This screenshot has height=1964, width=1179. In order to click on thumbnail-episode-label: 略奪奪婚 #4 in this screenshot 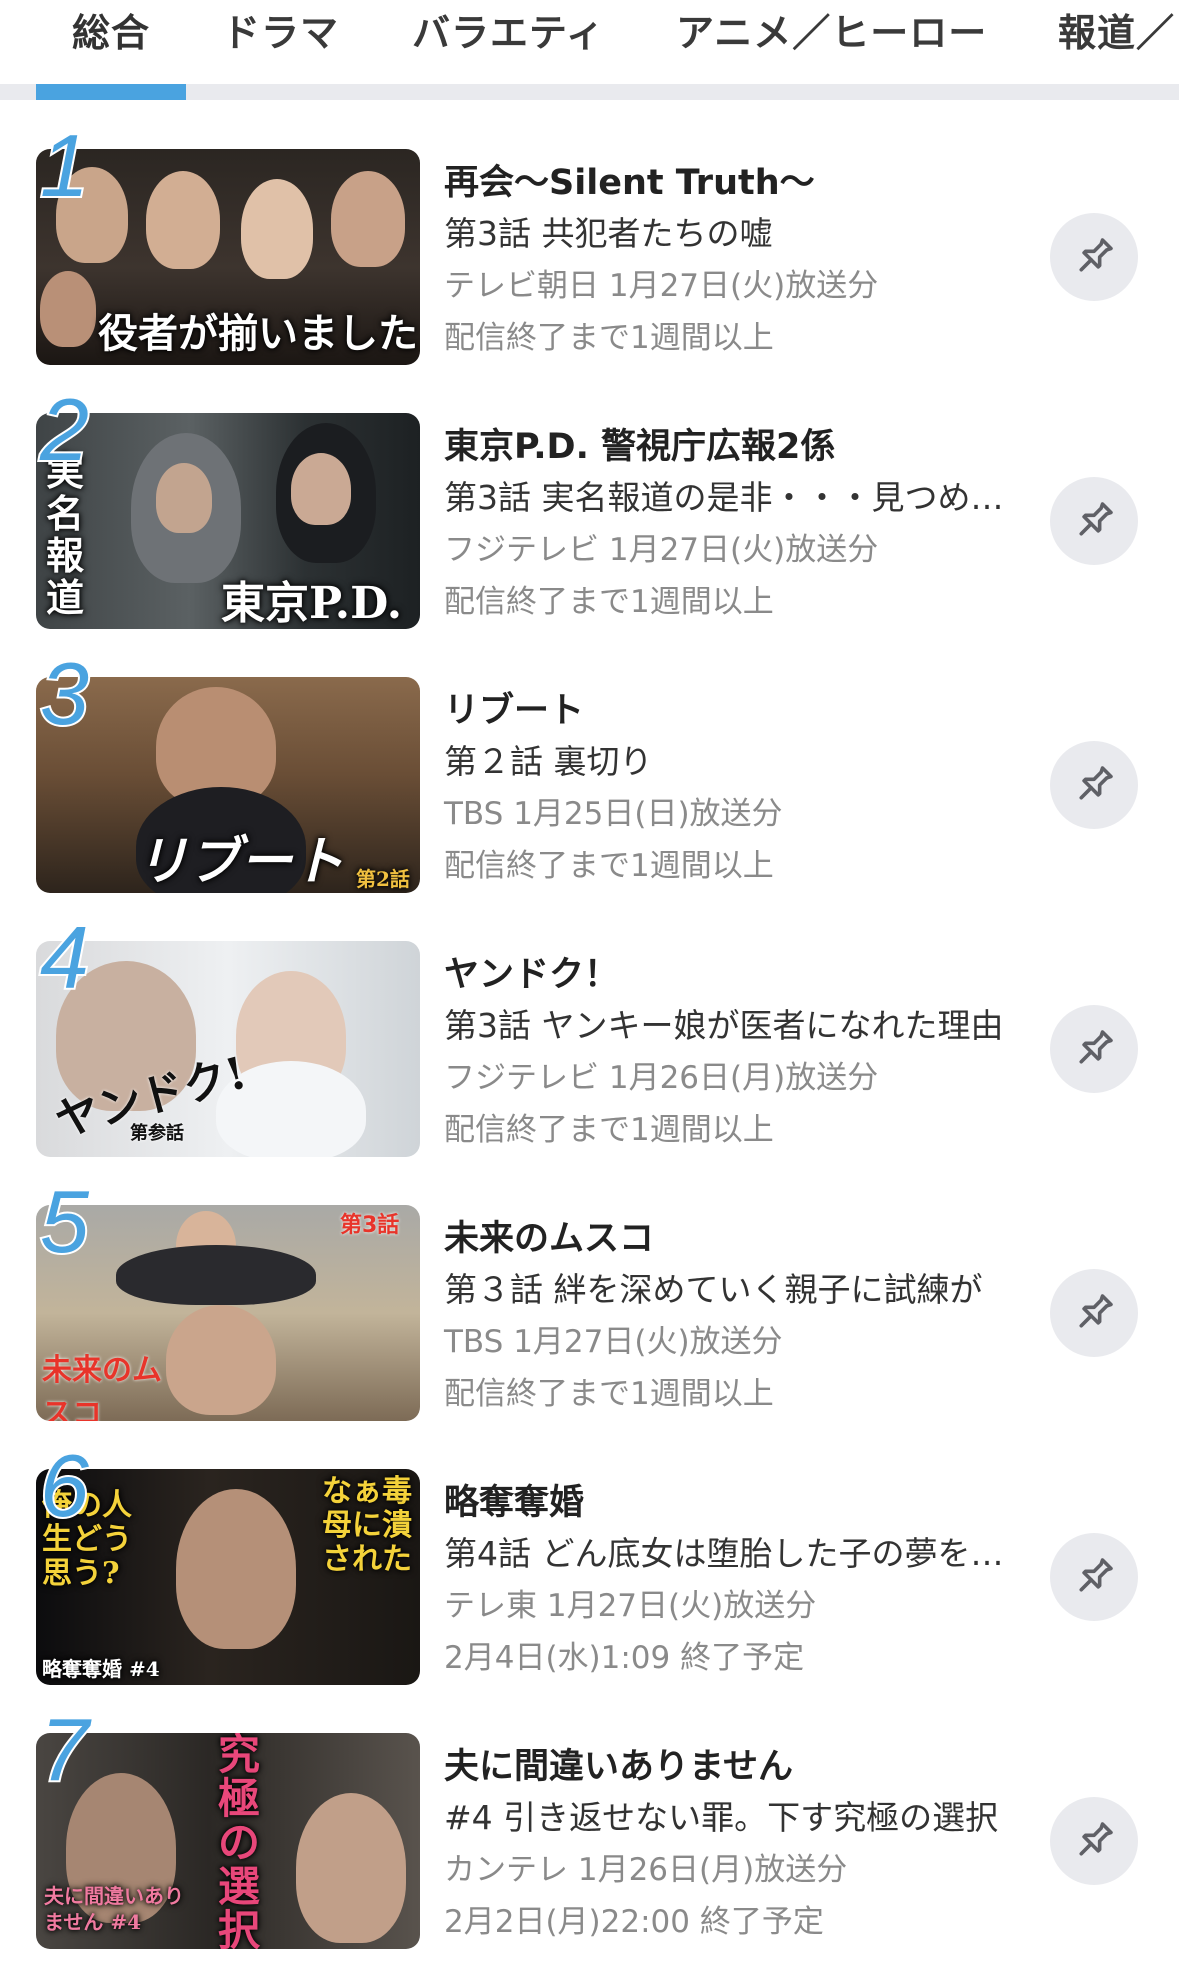, I will do `click(101, 1669)`.